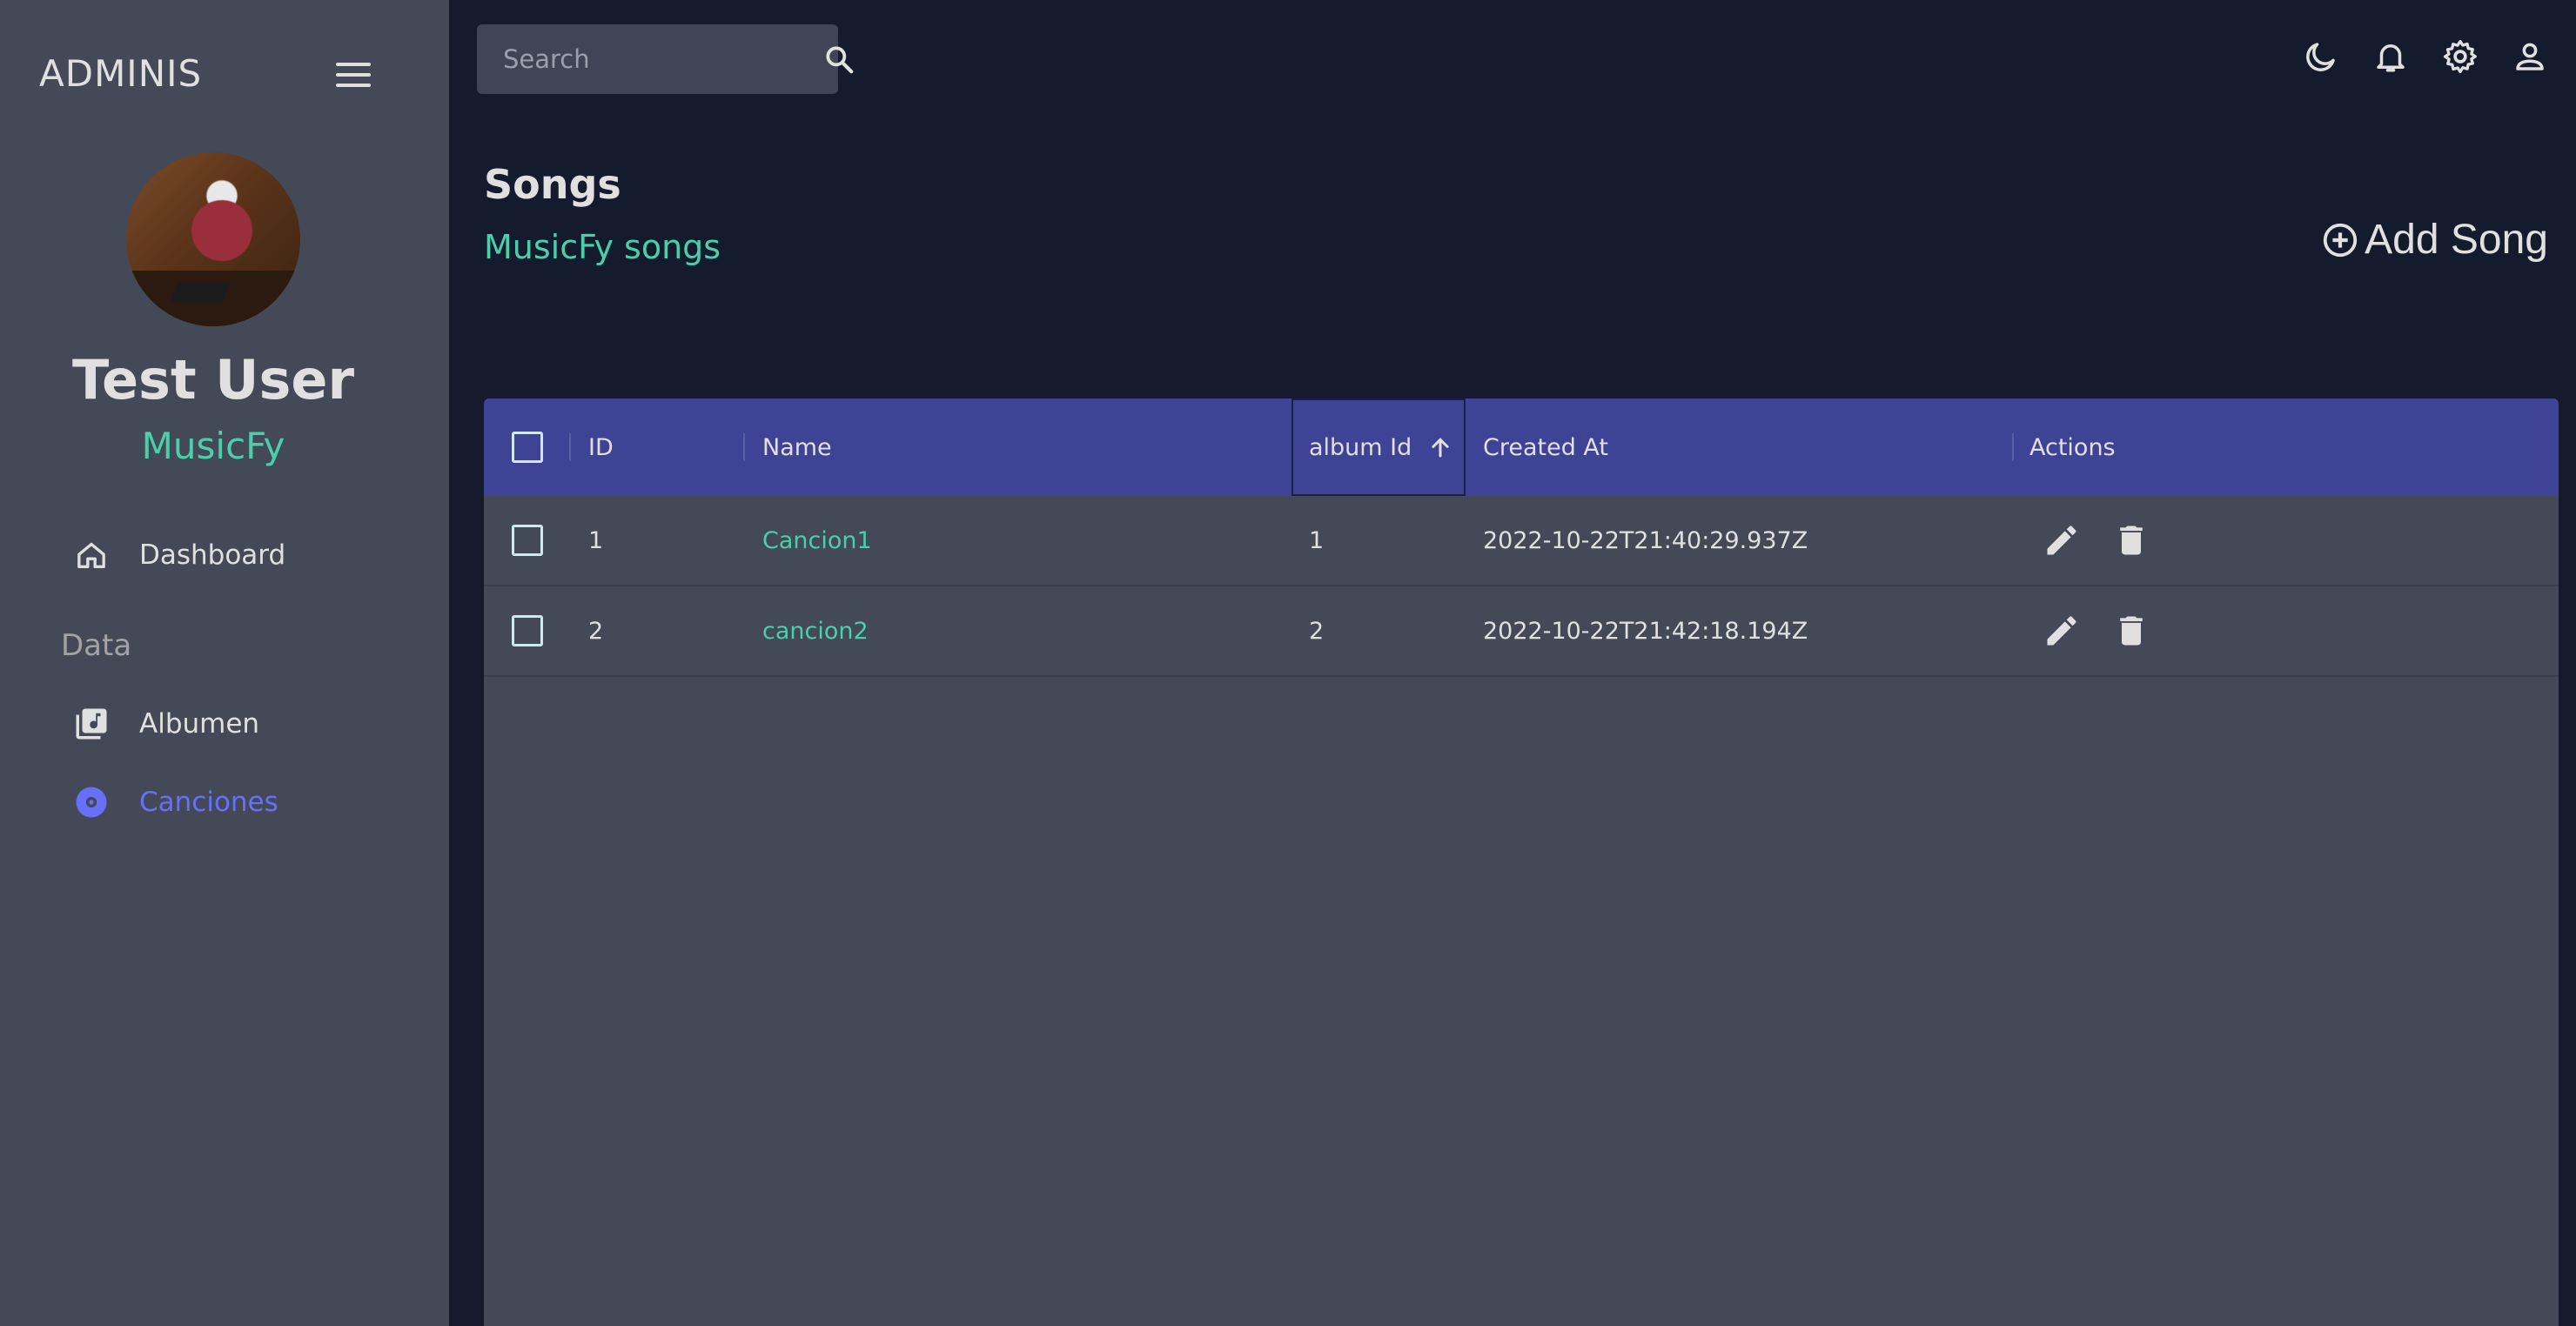 Image resolution: width=2576 pixels, height=1326 pixels. What do you see at coordinates (2425, 56) in the screenshot?
I see `topbar-icons` at bounding box center [2425, 56].